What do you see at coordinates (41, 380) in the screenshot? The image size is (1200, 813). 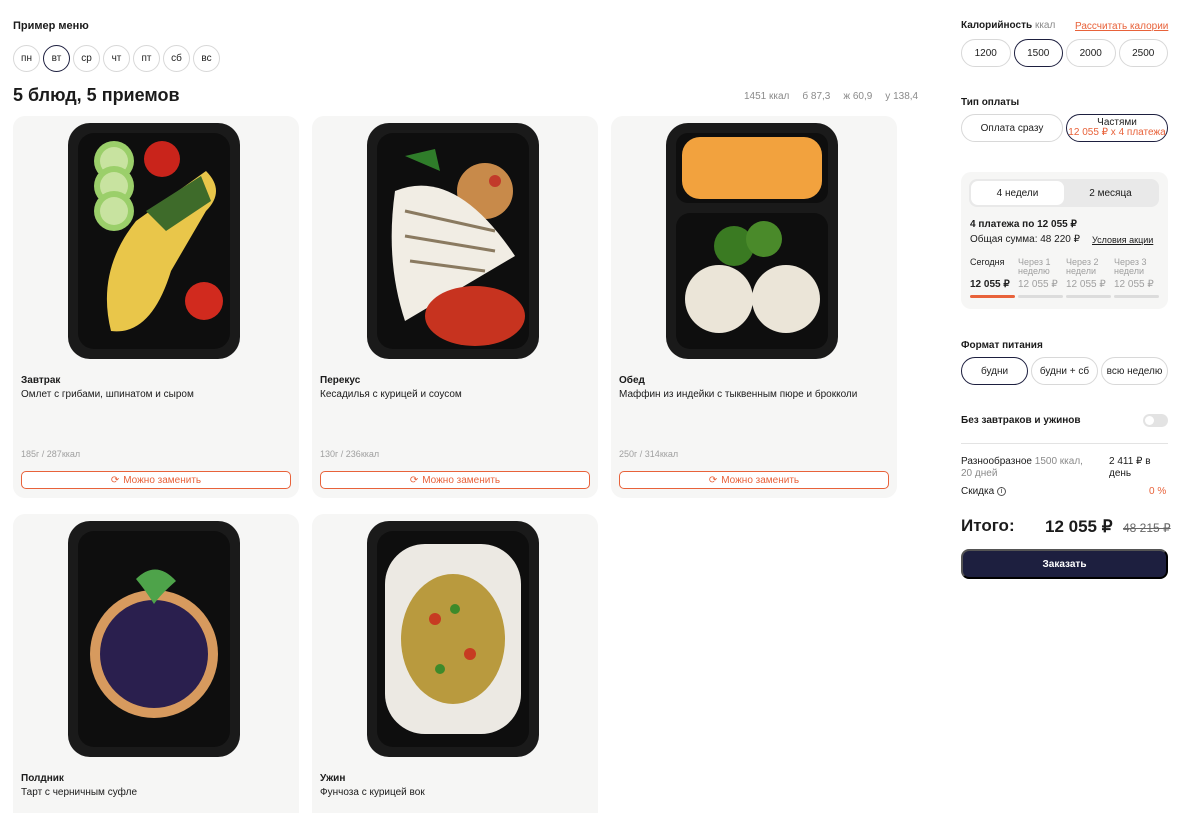 I see `meal-category: Завтрак` at bounding box center [41, 380].